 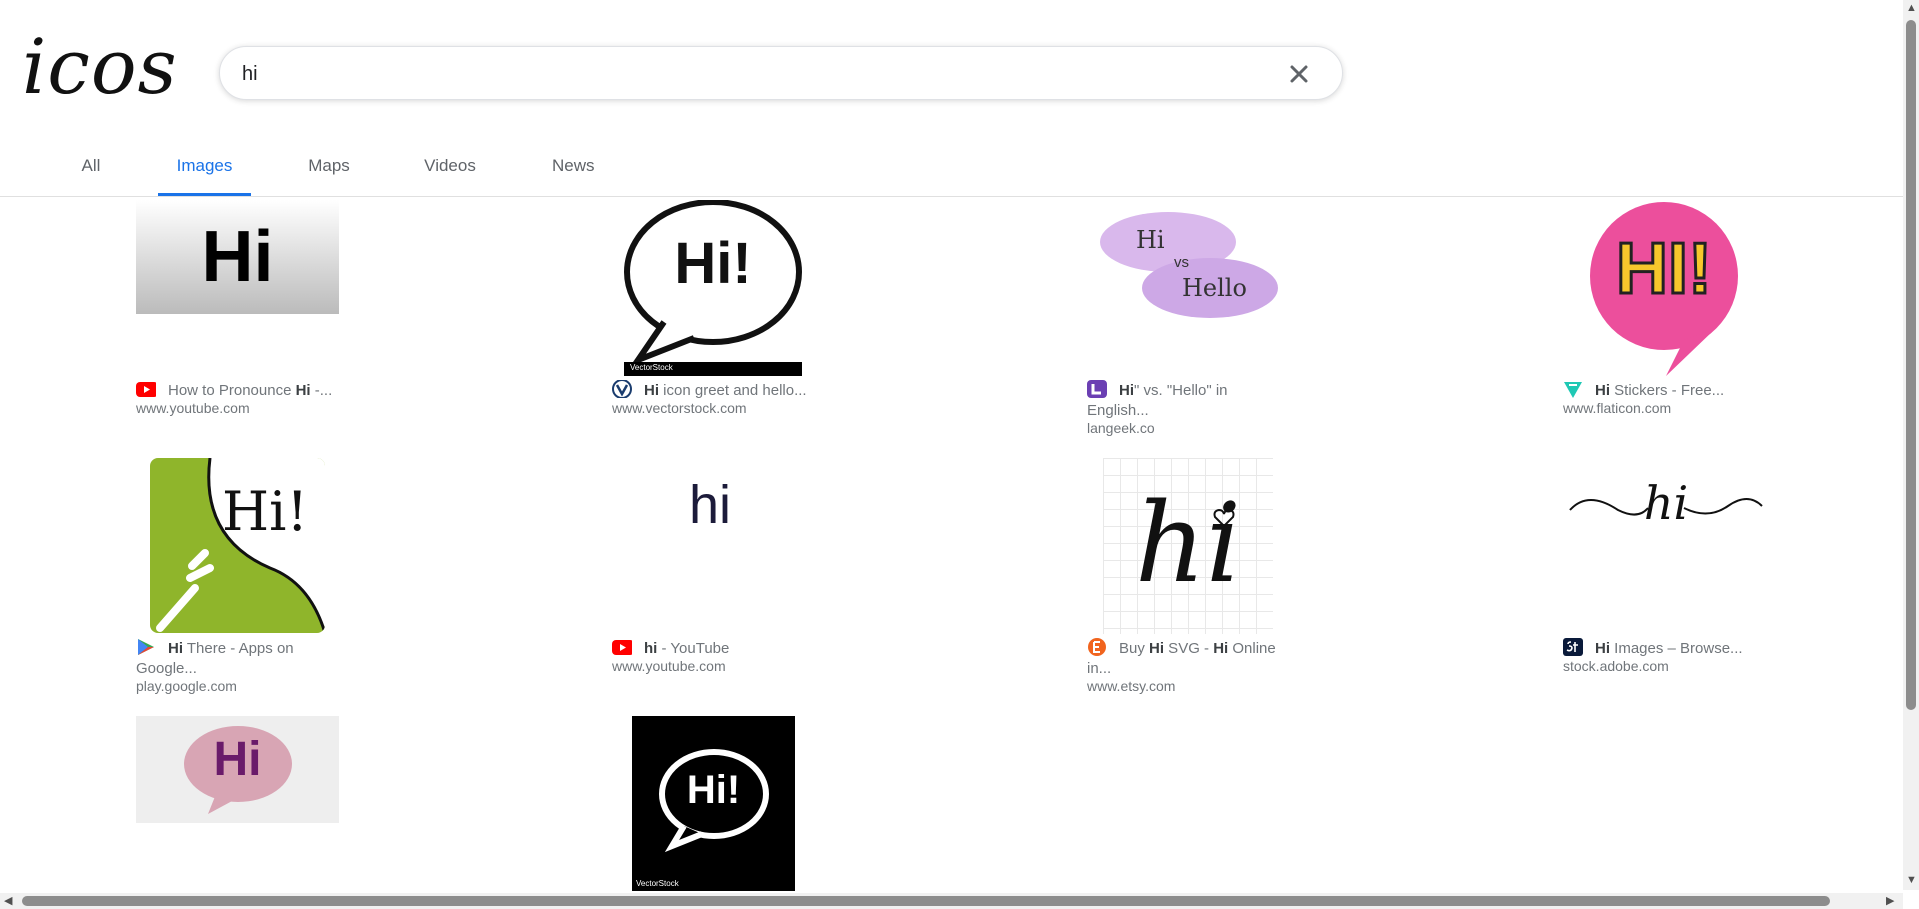 What do you see at coordinates (450, 176) in the screenshot?
I see `tab-videos: Videos` at bounding box center [450, 176].